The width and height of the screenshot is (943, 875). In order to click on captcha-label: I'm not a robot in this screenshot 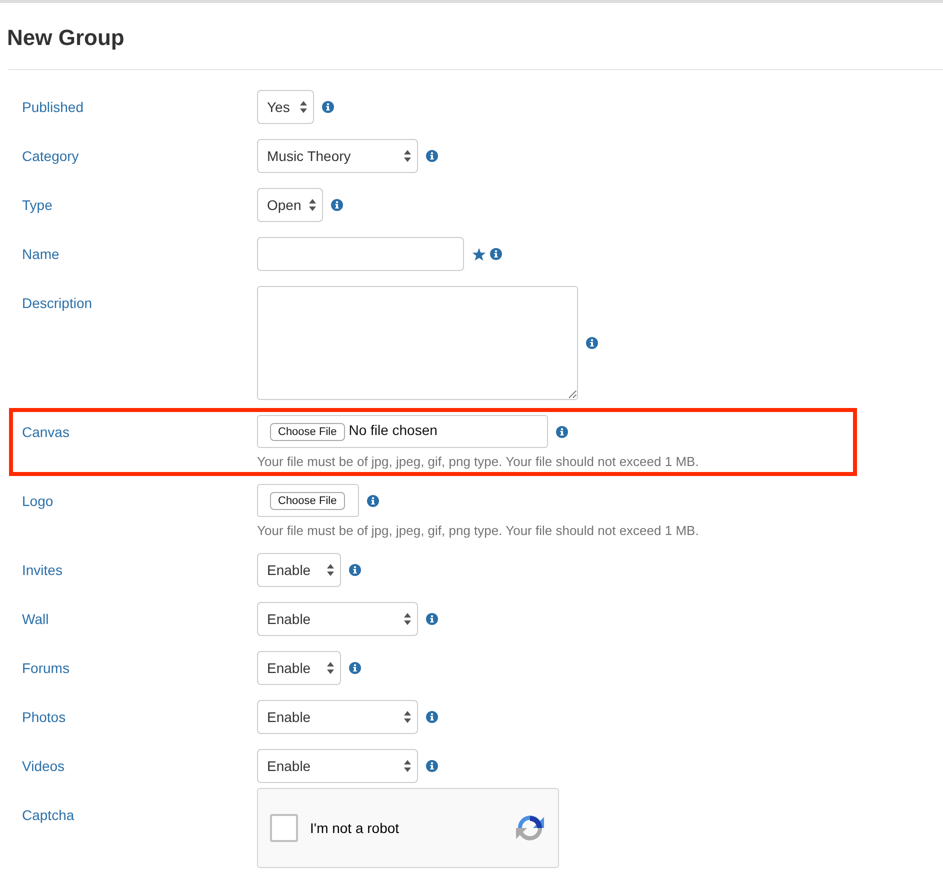, I will do `click(355, 828)`.